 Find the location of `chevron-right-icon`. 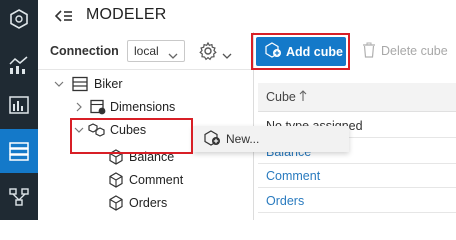

chevron-right-icon is located at coordinates (79, 107).